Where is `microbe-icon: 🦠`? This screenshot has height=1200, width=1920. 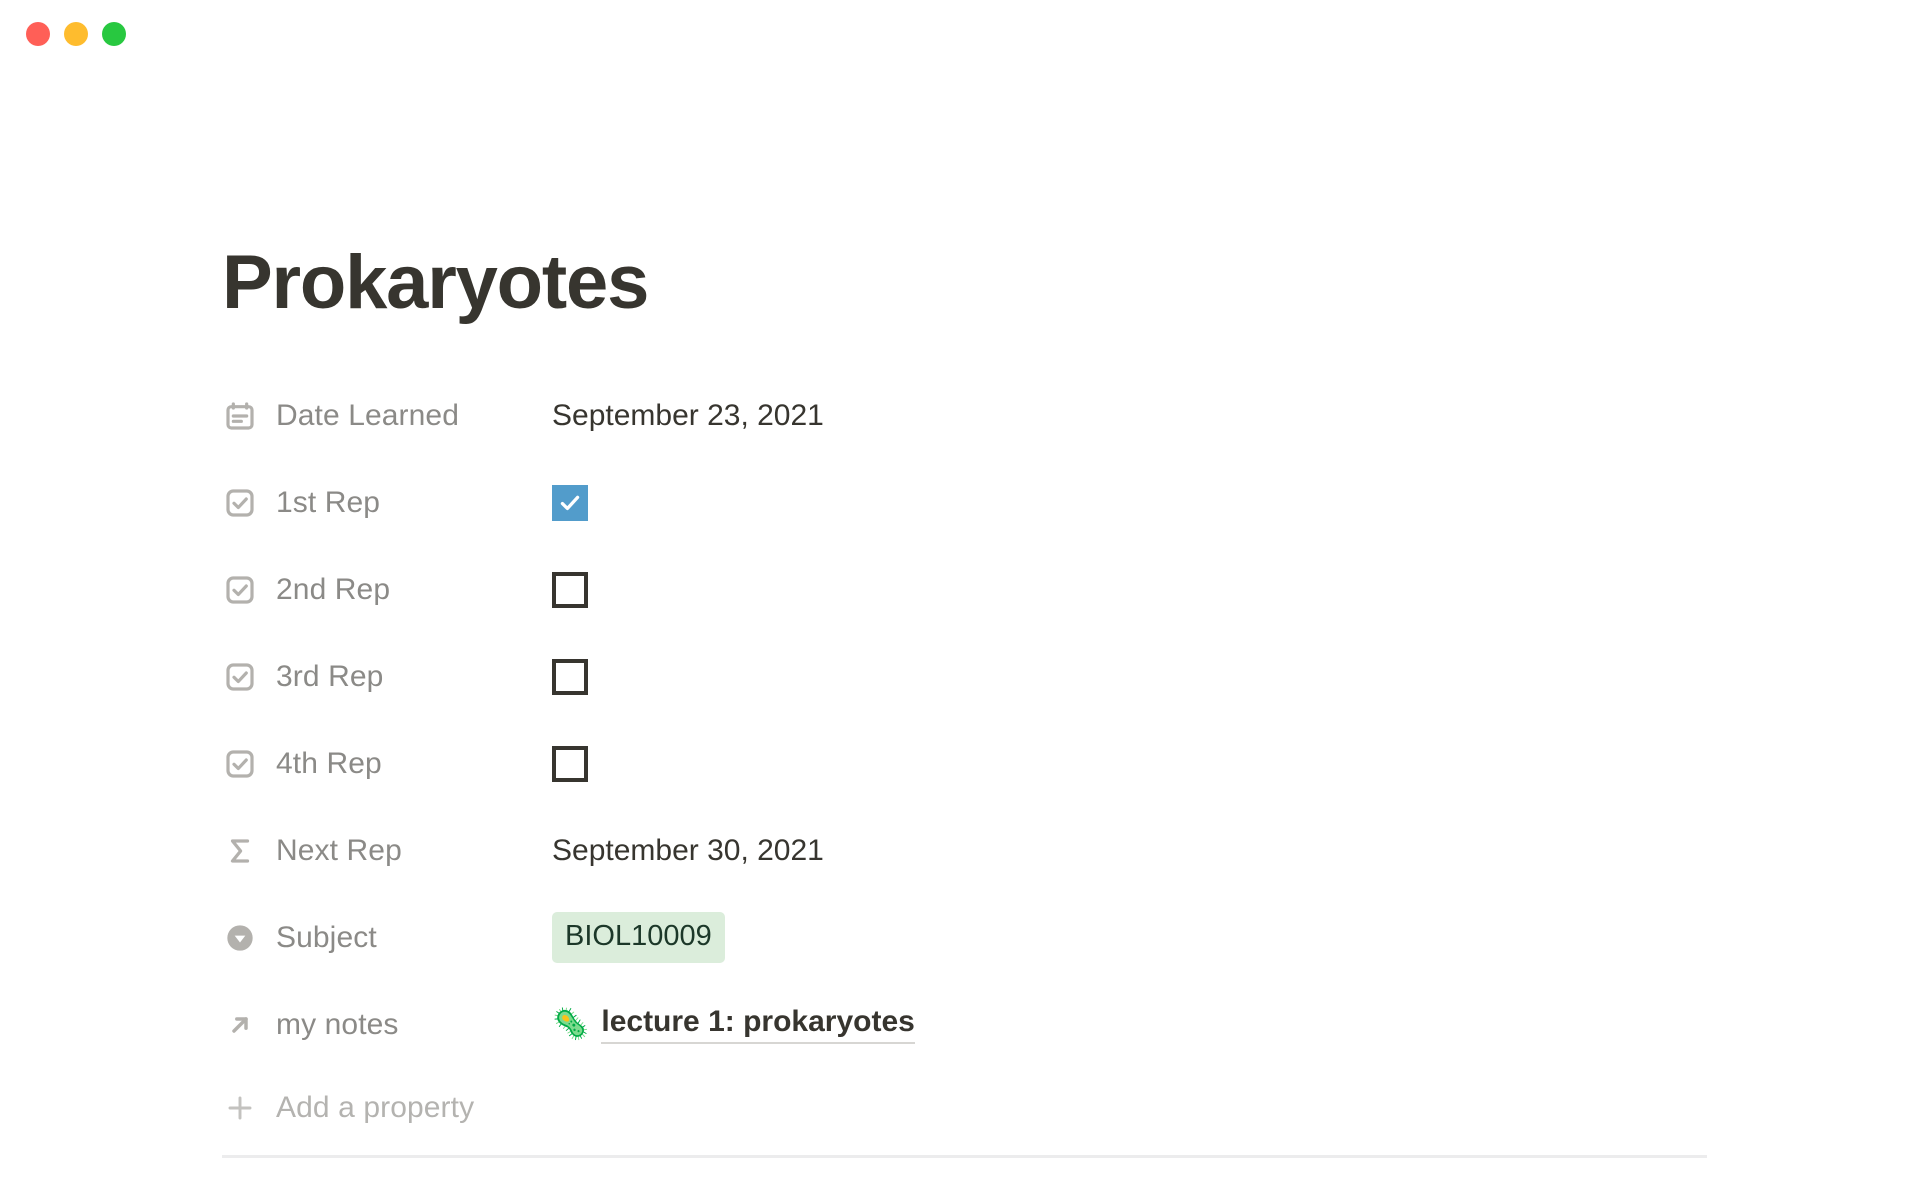
microbe-icon: 🦠 is located at coordinates (571, 1024).